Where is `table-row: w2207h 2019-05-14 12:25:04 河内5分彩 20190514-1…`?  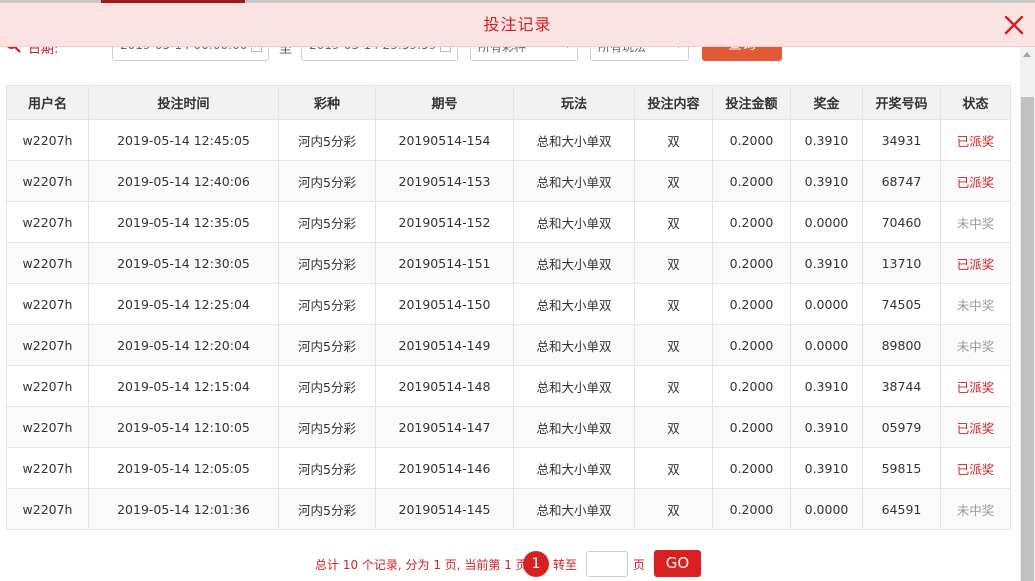
table-row: w2207h 2019-05-14 12:25:04 河内5分彩 20190514-1… is located at coordinates (508, 304).